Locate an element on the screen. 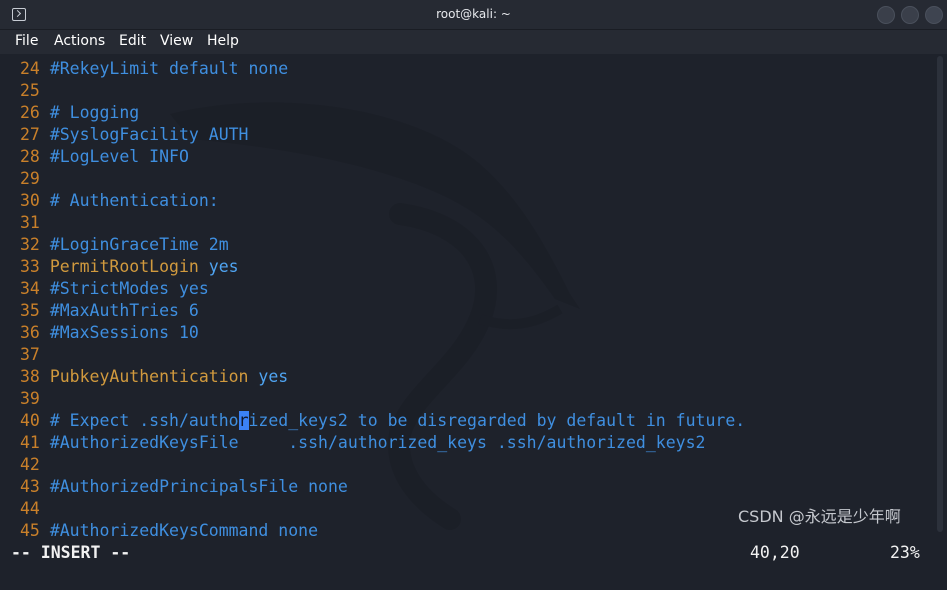 The height and width of the screenshot is (590, 947). editor-line: 42 is located at coordinates (35, 465).